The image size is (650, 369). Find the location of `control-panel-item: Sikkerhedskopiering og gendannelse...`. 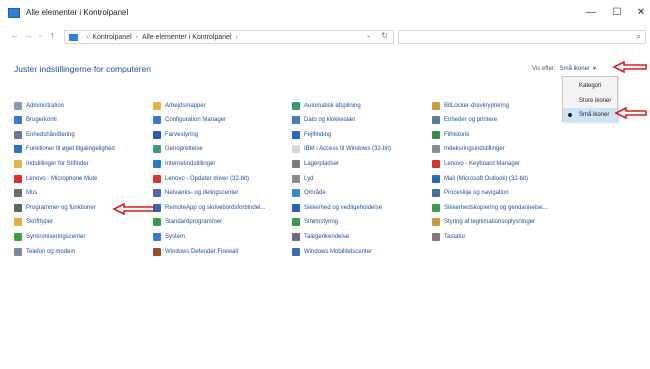

control-panel-item: Sikkerhedskopiering og gendannelse... is located at coordinates (489, 207).